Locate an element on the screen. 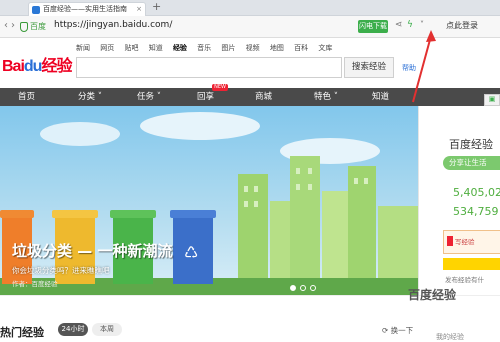  top-nav-links: 新闻 网页 贴吧 知道 经验 音乐 图片 视频 地图 百科 文库 is located at coordinates (208, 48).